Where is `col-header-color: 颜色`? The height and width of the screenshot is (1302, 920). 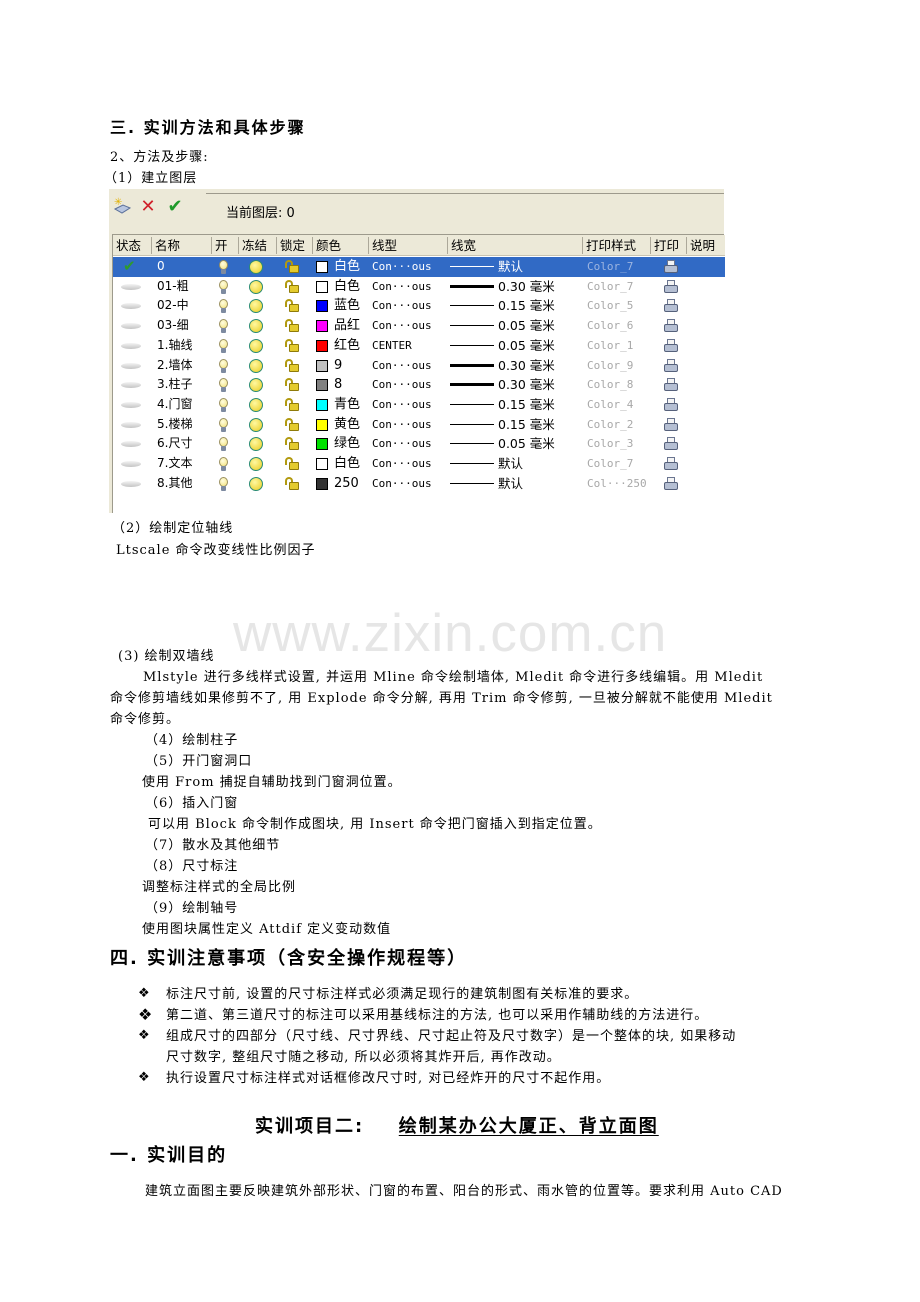
col-header-color: 颜色 is located at coordinates (340, 245).